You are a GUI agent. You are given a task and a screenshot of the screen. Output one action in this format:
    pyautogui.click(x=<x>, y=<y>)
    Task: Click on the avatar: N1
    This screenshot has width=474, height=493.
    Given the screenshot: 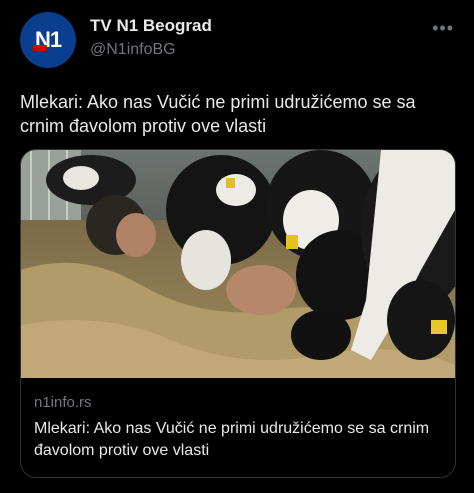 What is the action you would take?
    pyautogui.click(x=48, y=40)
    